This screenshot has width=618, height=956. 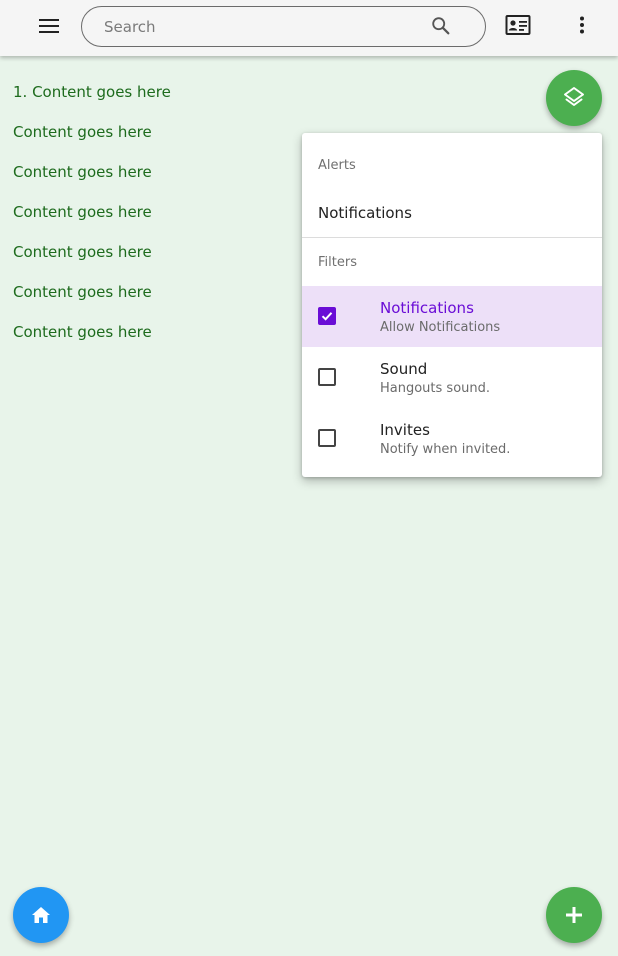 I want to click on search-bar, so click(x=283, y=26).